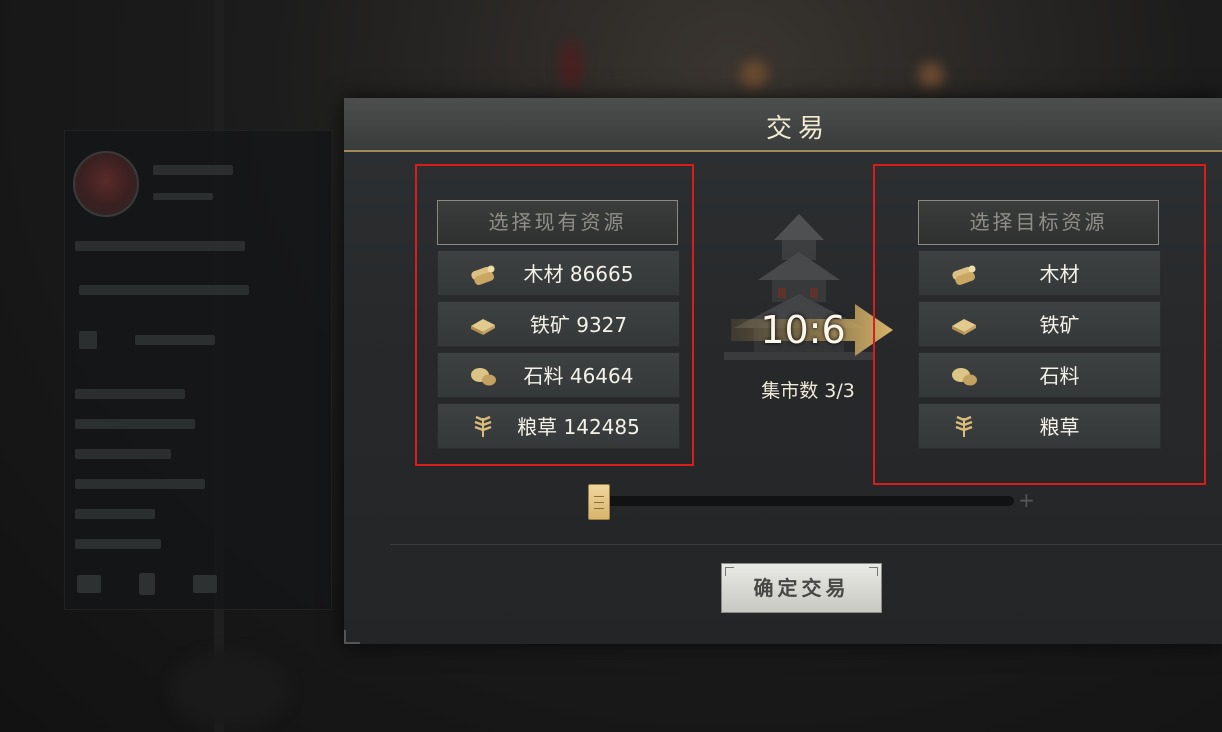  What do you see at coordinates (1059, 427) in the screenshot?
I see `target-resource-label: 粮草` at bounding box center [1059, 427].